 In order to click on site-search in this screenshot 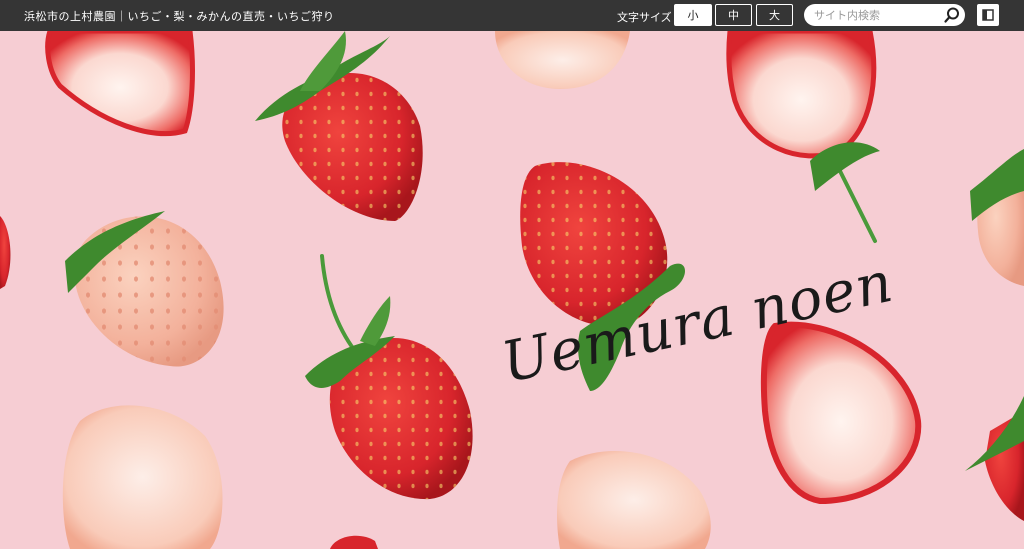, I will do `click(884, 15)`.